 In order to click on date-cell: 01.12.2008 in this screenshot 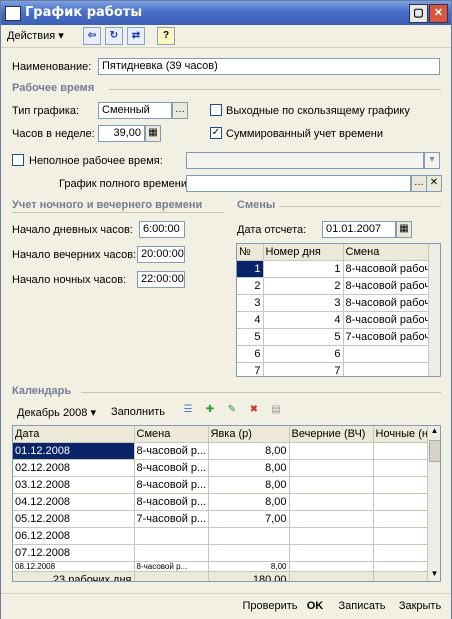, I will do `click(74, 451)`.